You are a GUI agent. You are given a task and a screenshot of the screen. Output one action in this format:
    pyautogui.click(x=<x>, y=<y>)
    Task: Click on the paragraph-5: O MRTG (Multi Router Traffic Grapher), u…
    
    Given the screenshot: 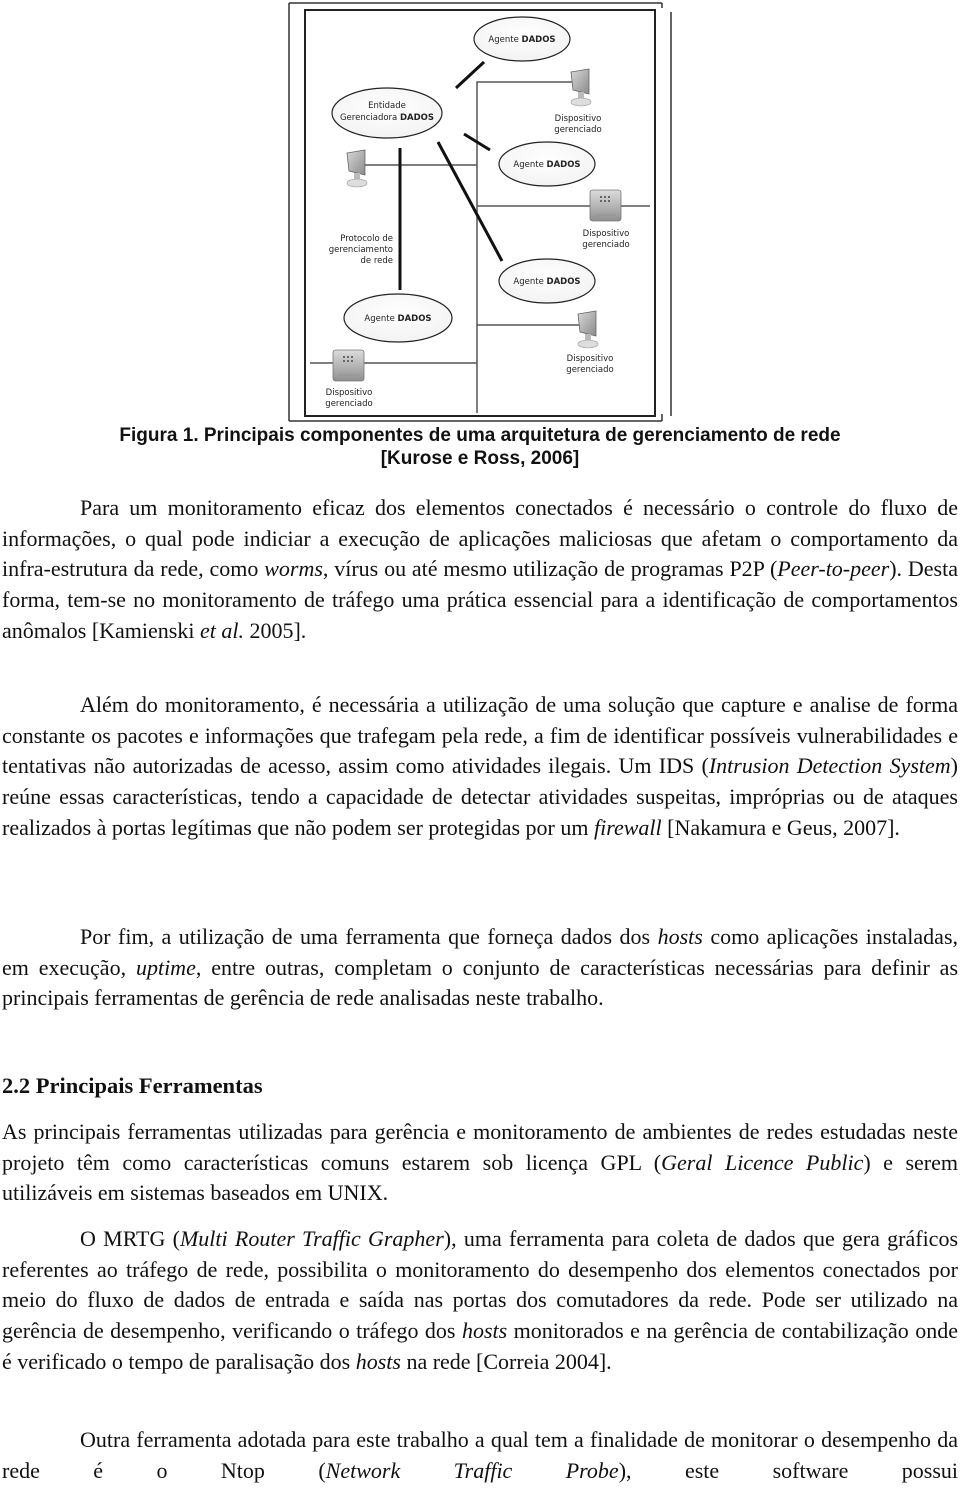 What is the action you would take?
    pyautogui.click(x=480, y=1300)
    